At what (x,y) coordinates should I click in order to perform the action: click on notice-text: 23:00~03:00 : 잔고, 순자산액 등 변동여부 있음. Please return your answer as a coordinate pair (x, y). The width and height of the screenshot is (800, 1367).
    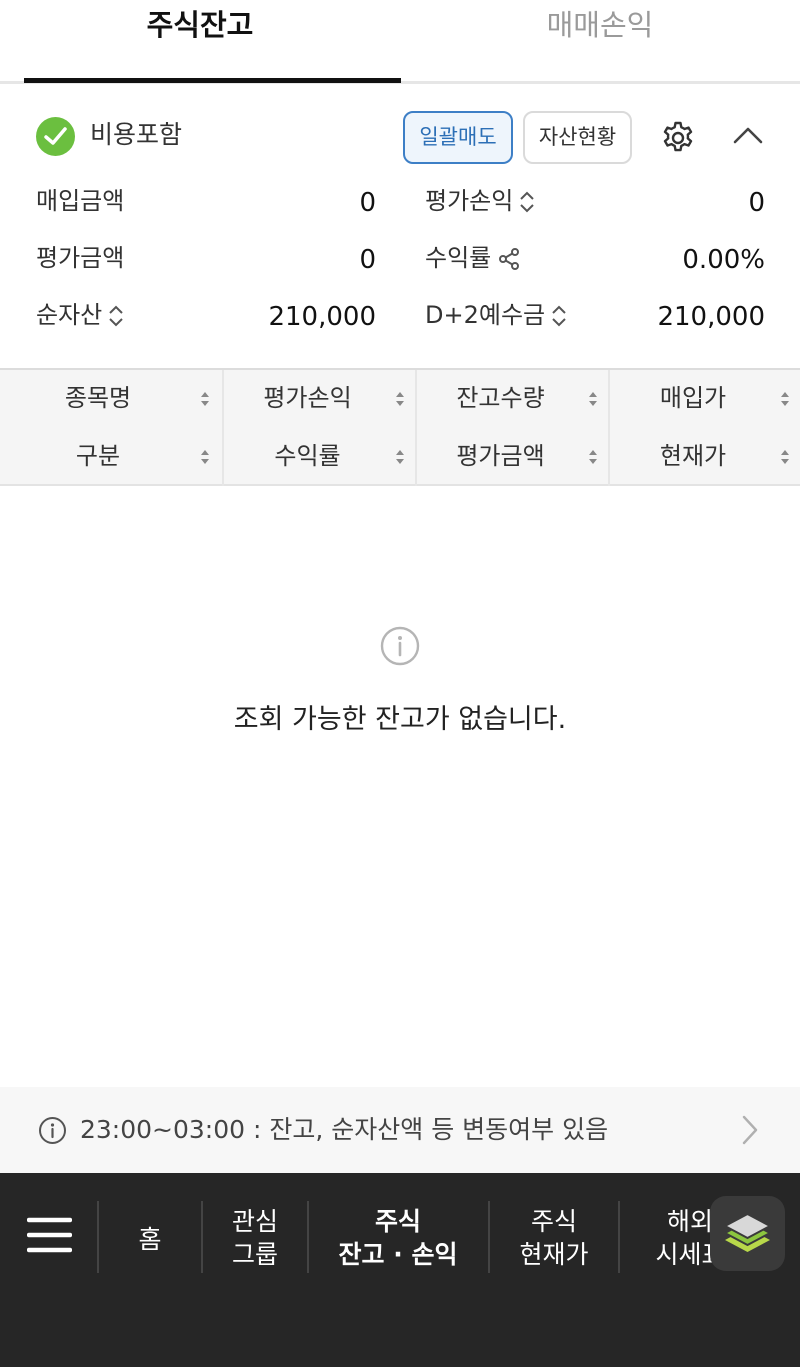
    Looking at the image, I should click on (344, 1129).